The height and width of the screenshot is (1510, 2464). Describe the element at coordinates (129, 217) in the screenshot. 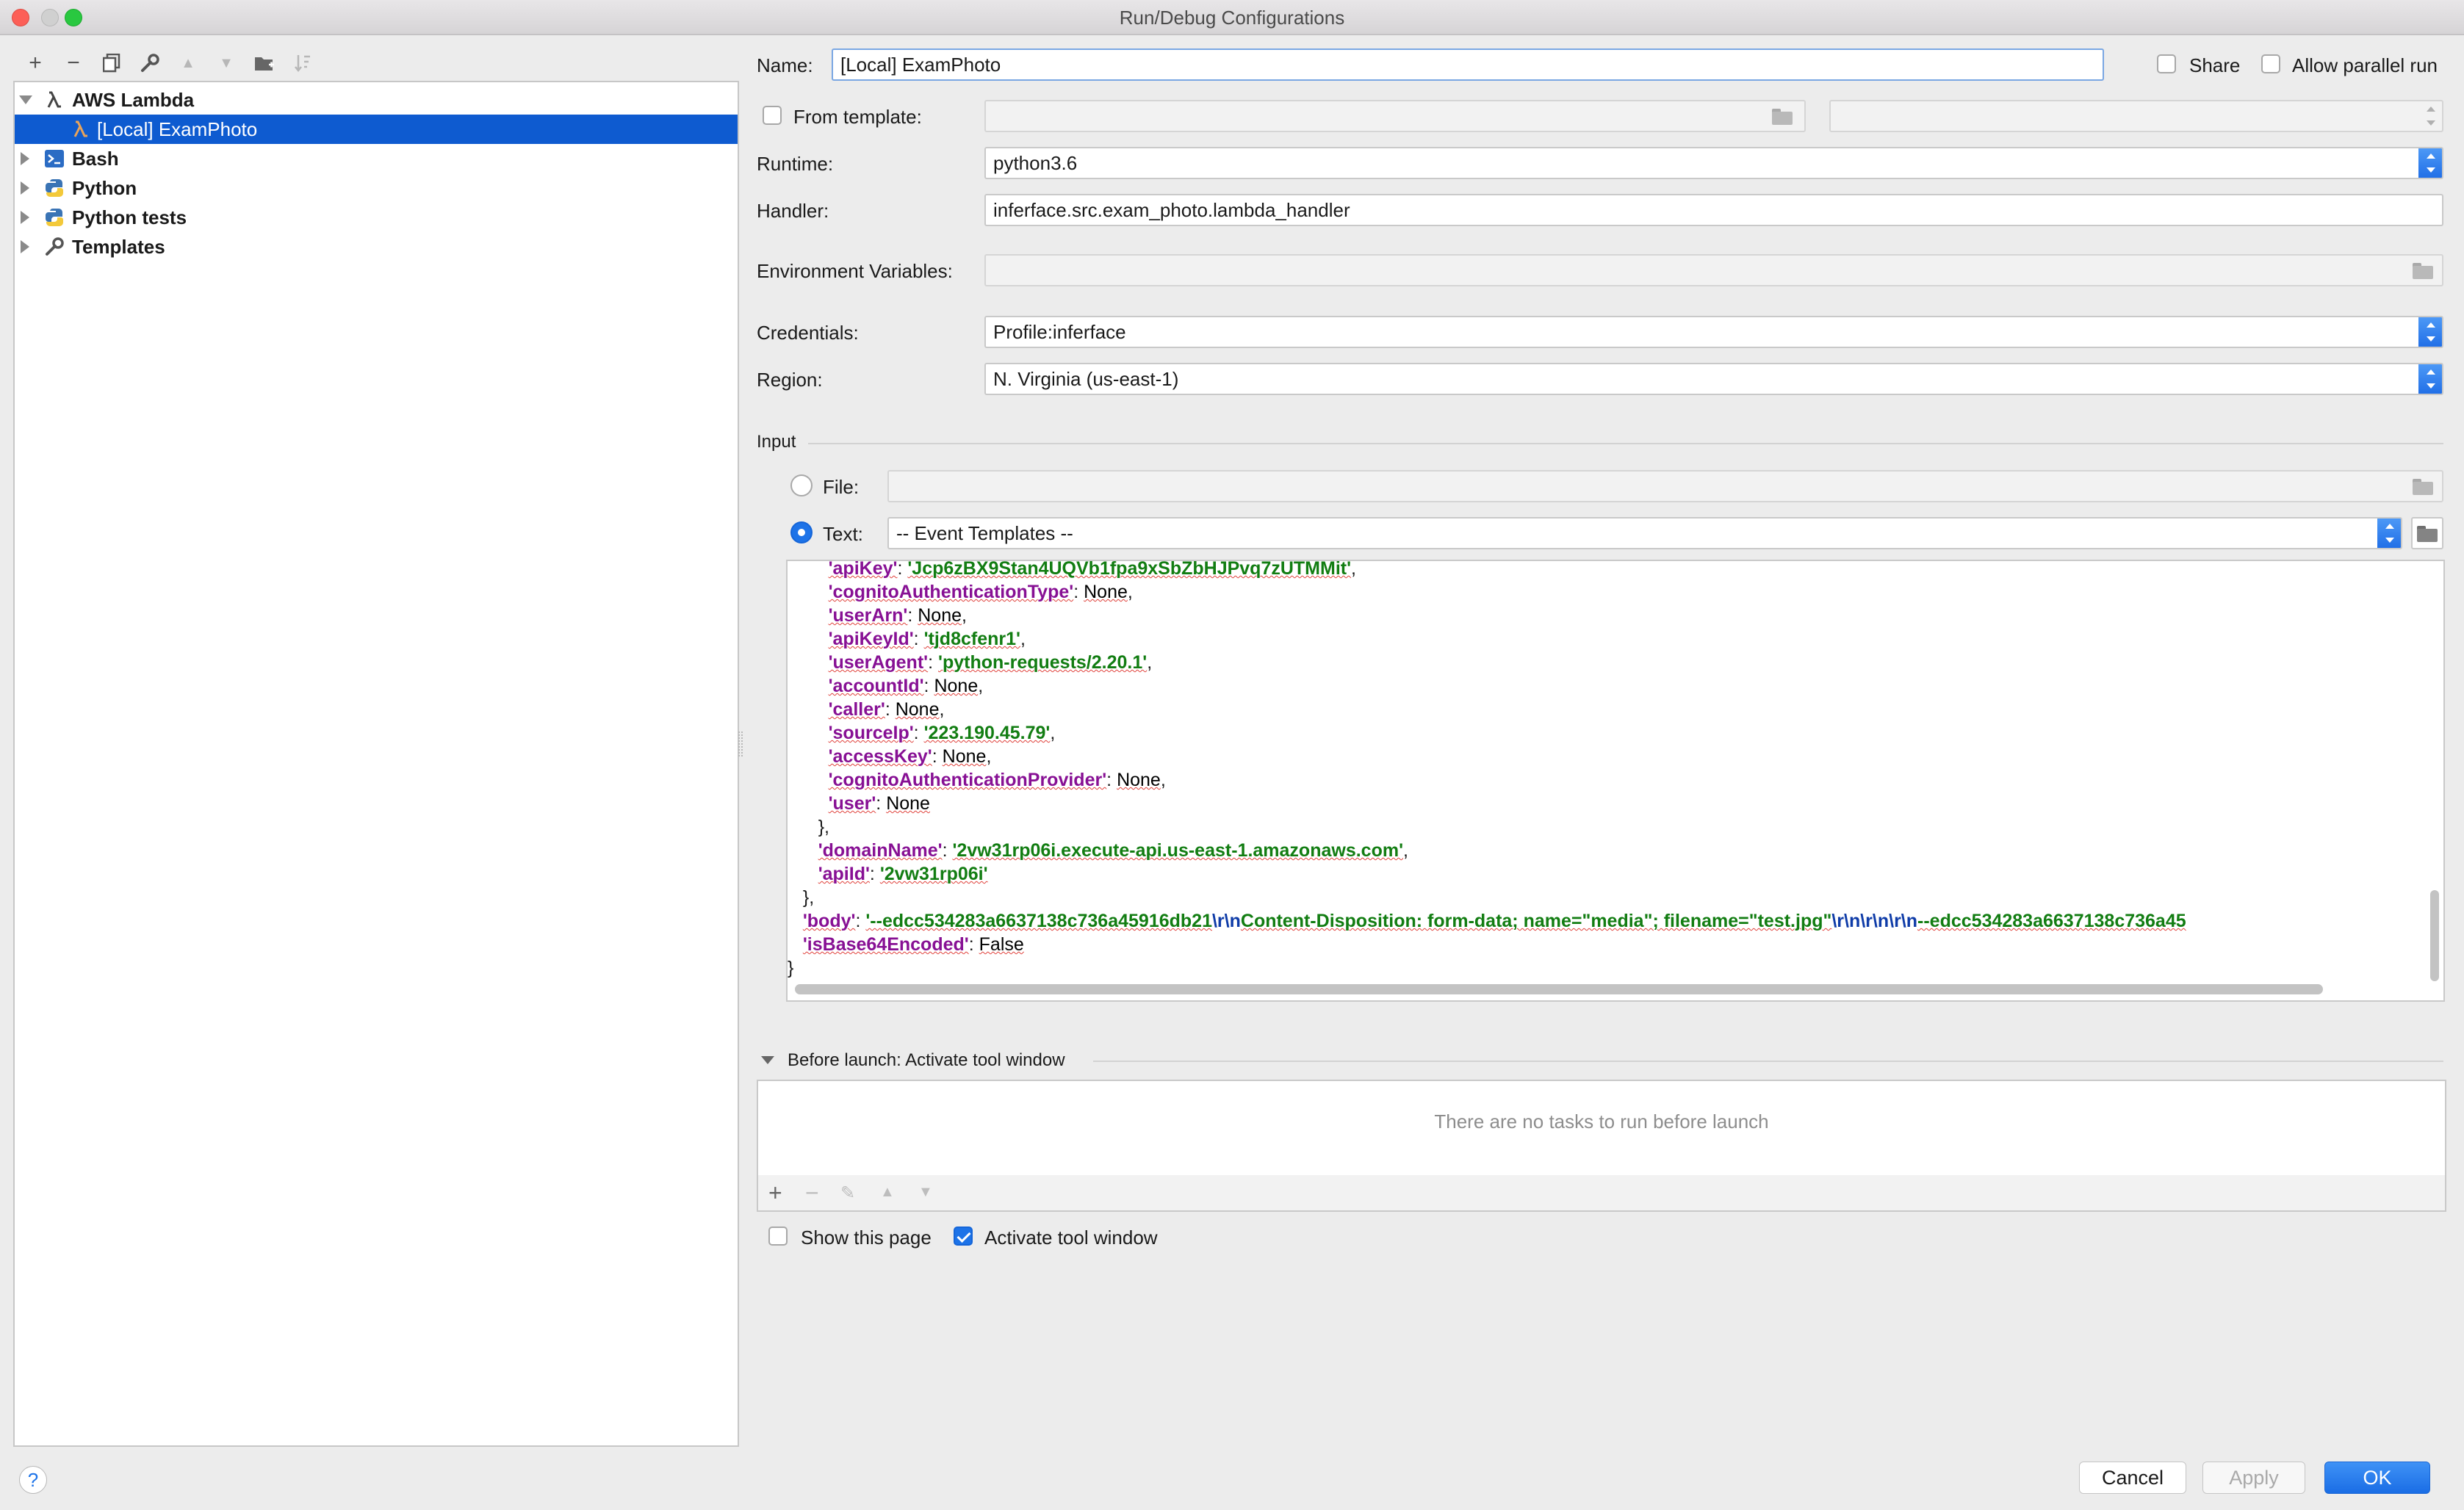

I see `tree-item-label: Python tests` at that location.